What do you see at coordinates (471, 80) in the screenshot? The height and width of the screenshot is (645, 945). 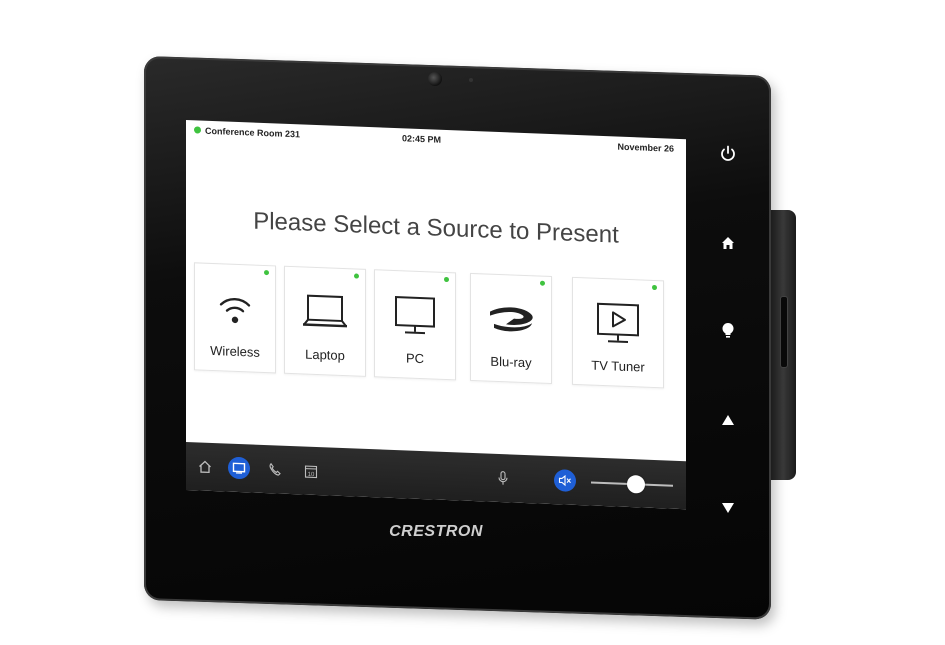 I see `light-sensor` at bounding box center [471, 80].